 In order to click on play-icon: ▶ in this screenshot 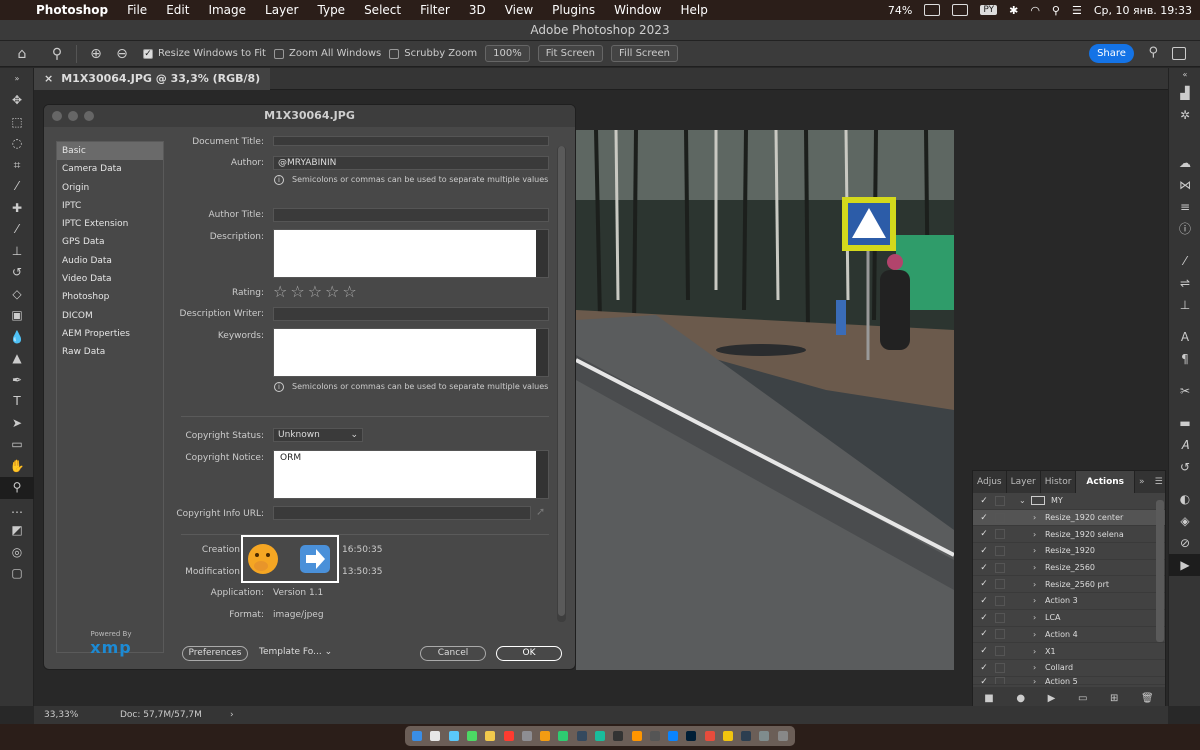, I will do `click(1052, 698)`.